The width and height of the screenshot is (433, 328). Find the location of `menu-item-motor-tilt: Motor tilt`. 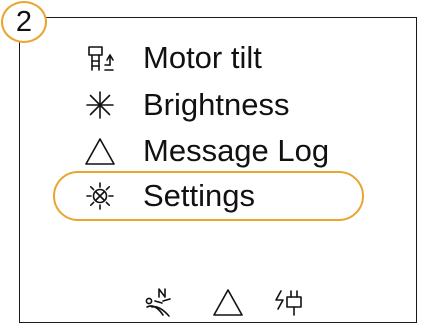

menu-item-motor-tilt: Motor tilt is located at coordinates (216, 58).